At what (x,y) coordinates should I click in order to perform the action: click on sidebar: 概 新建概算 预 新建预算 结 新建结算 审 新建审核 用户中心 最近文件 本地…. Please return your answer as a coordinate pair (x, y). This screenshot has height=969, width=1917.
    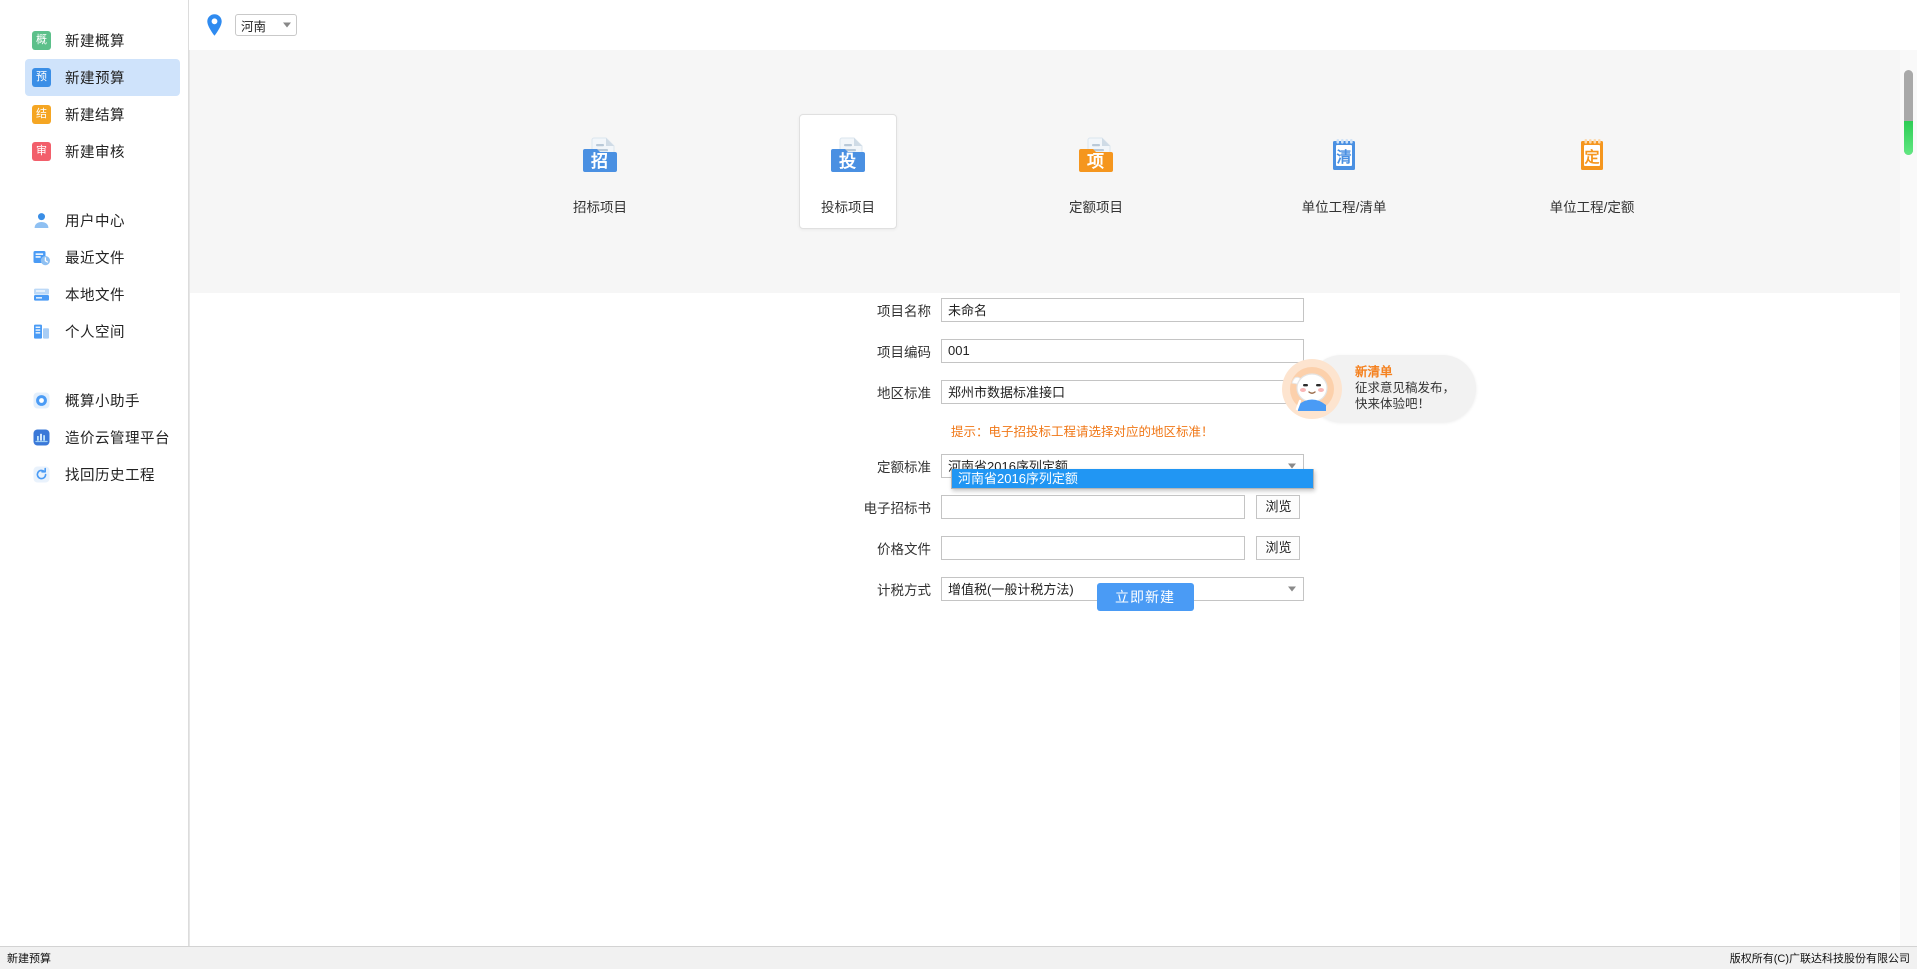
    Looking at the image, I should click on (94, 473).